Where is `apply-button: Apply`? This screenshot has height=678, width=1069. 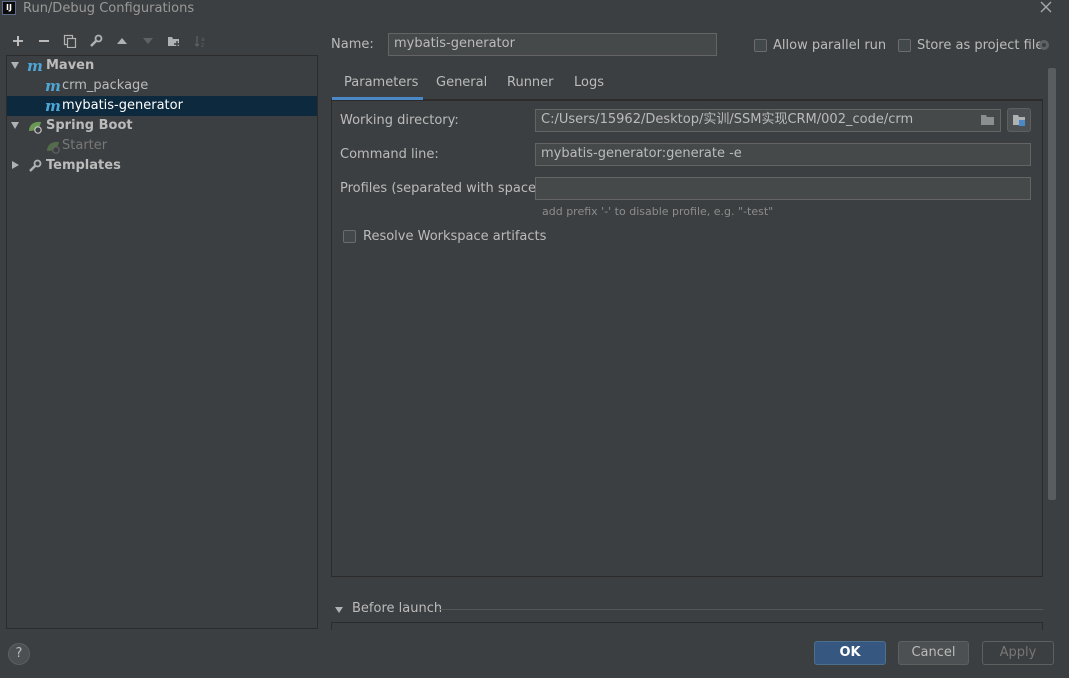 apply-button: Apply is located at coordinates (1018, 653).